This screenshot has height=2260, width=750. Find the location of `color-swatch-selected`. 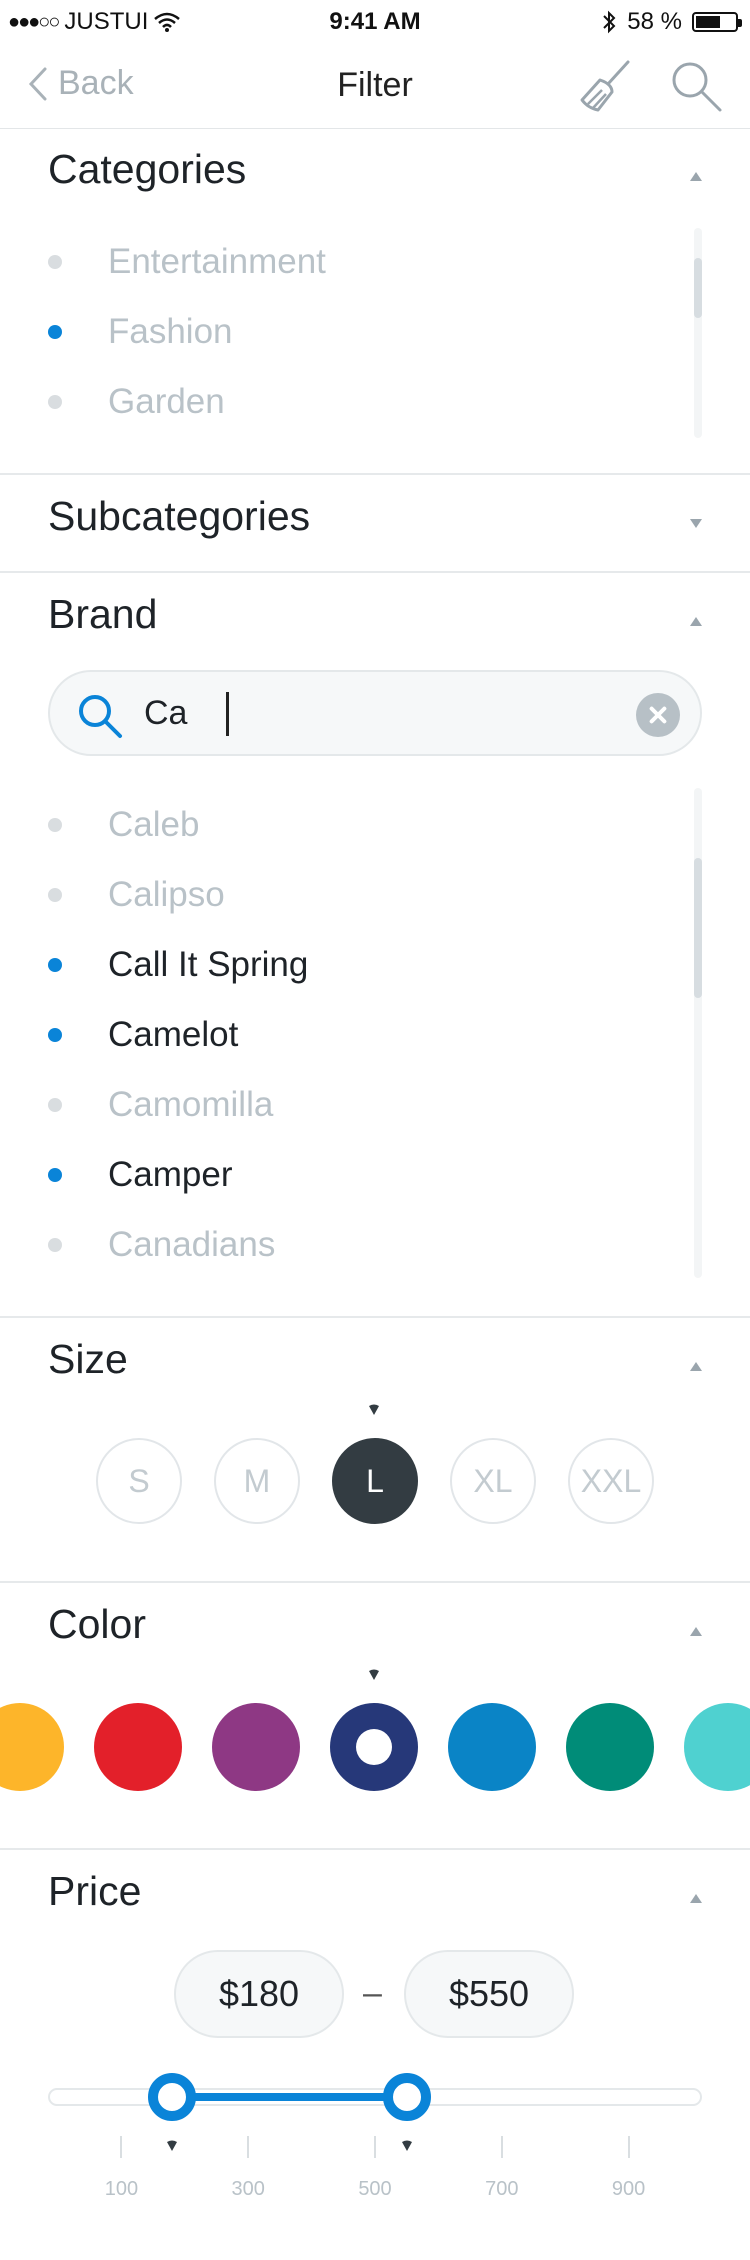

color-swatch-selected is located at coordinates (374, 1747).